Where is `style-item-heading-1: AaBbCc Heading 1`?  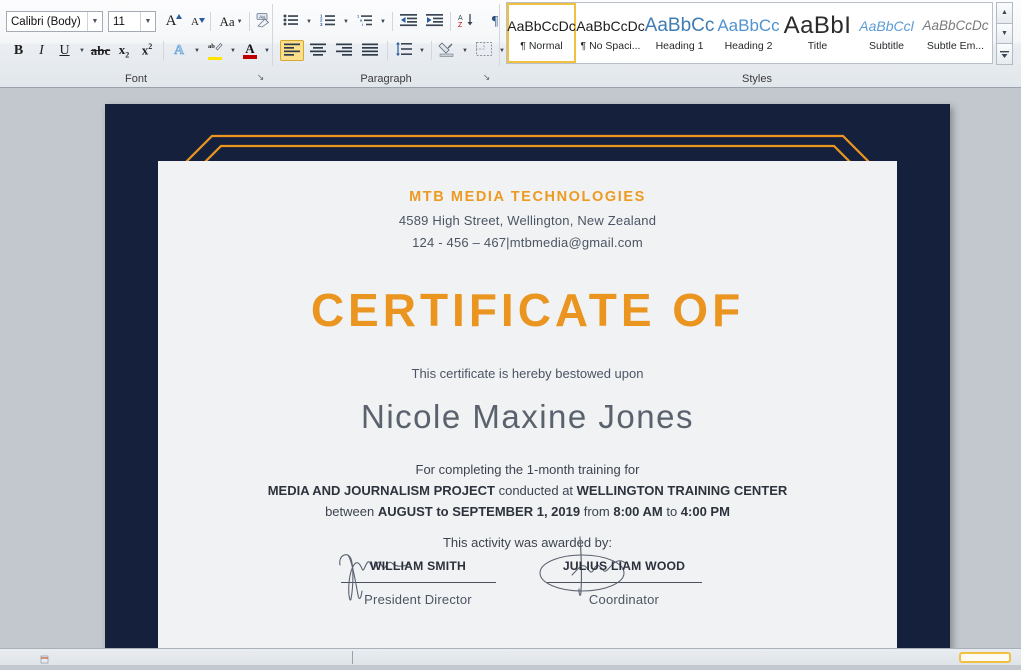
style-item-heading-1: AaBbCc Heading 1 is located at coordinates (679, 33).